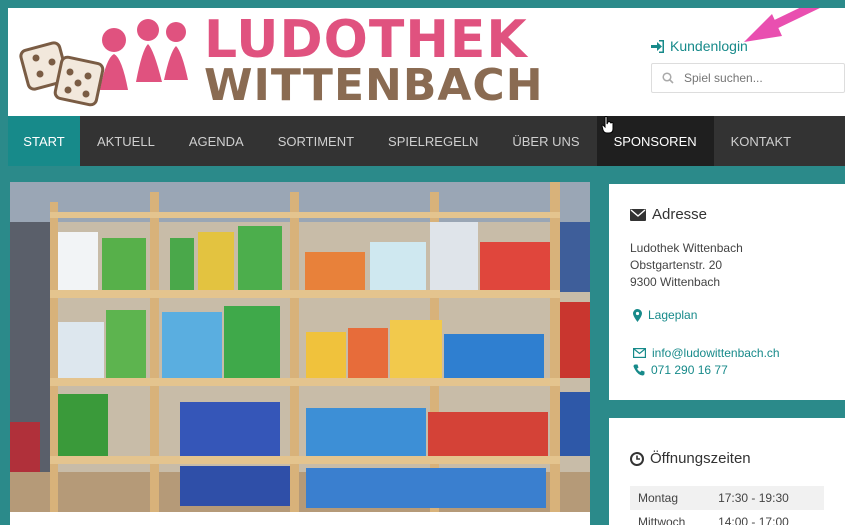  What do you see at coordinates (545, 141) in the screenshot?
I see `nav-item-ueber-uns: Über uns` at bounding box center [545, 141].